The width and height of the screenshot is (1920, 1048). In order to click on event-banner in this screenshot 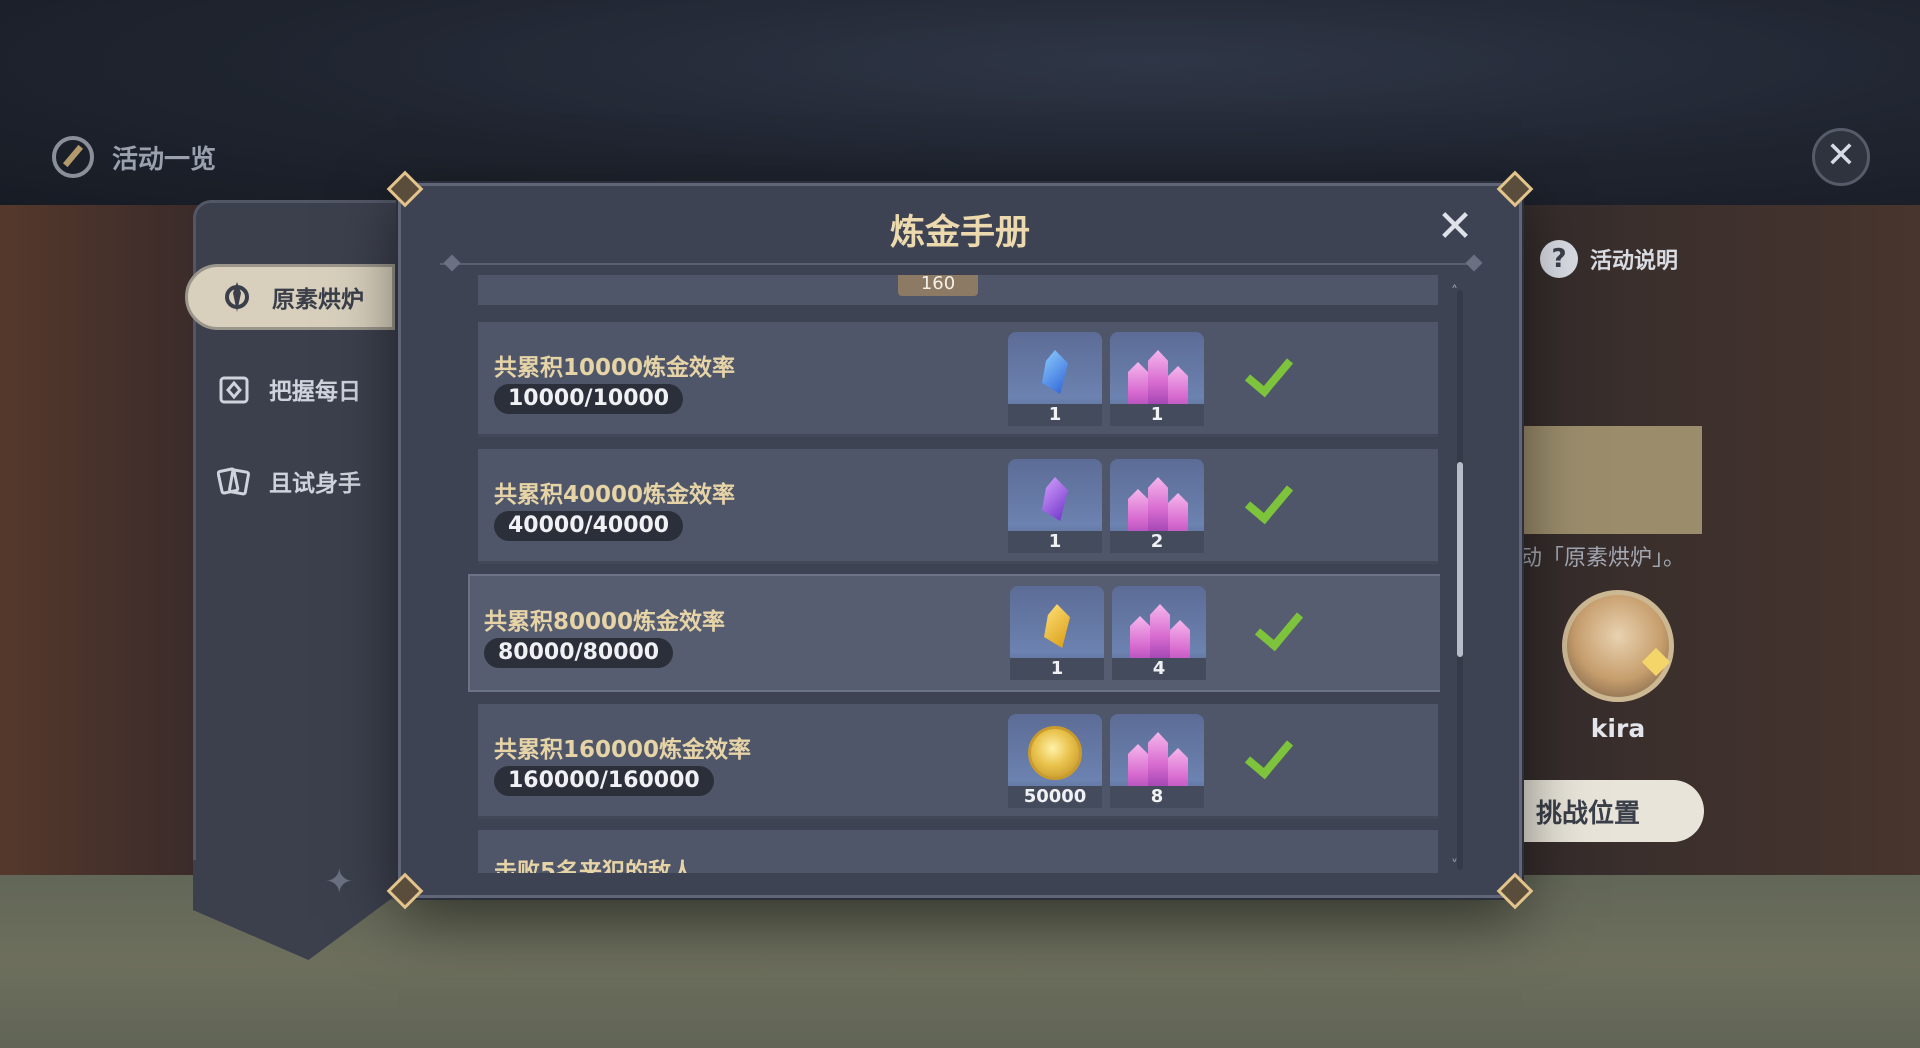, I will do `click(1611, 480)`.